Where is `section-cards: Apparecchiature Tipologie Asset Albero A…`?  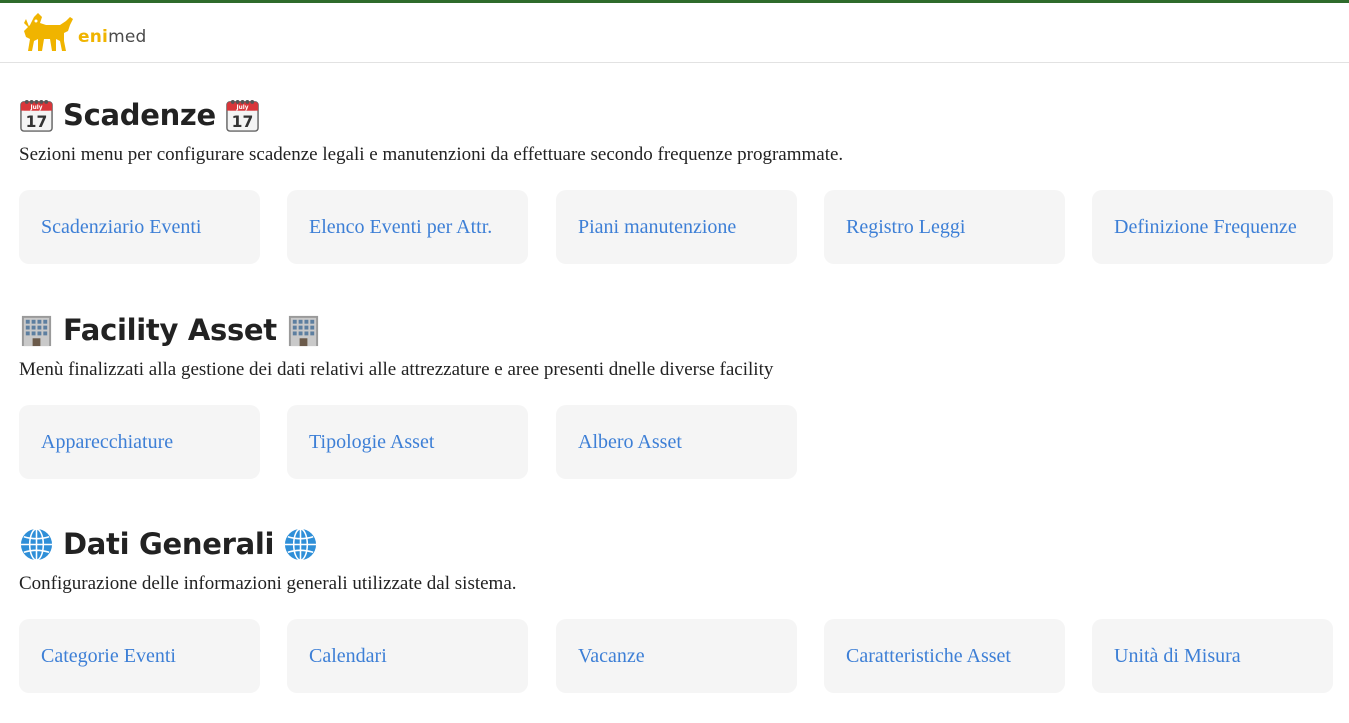
section-cards: Apparecchiature Tipologie Asset Albero A… is located at coordinates (676, 442).